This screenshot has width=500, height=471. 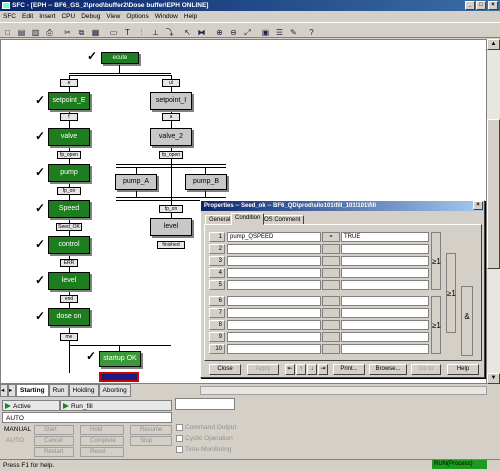 I want to click on start-button: Start, so click(x=54, y=430).